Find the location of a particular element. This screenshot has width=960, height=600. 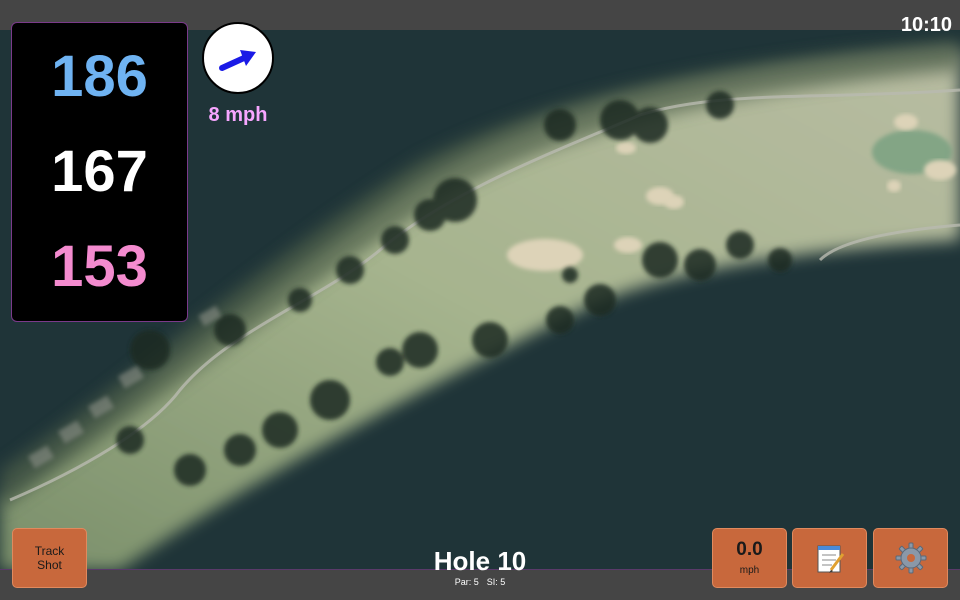

wind-speed: 8 mph is located at coordinates (238, 115).